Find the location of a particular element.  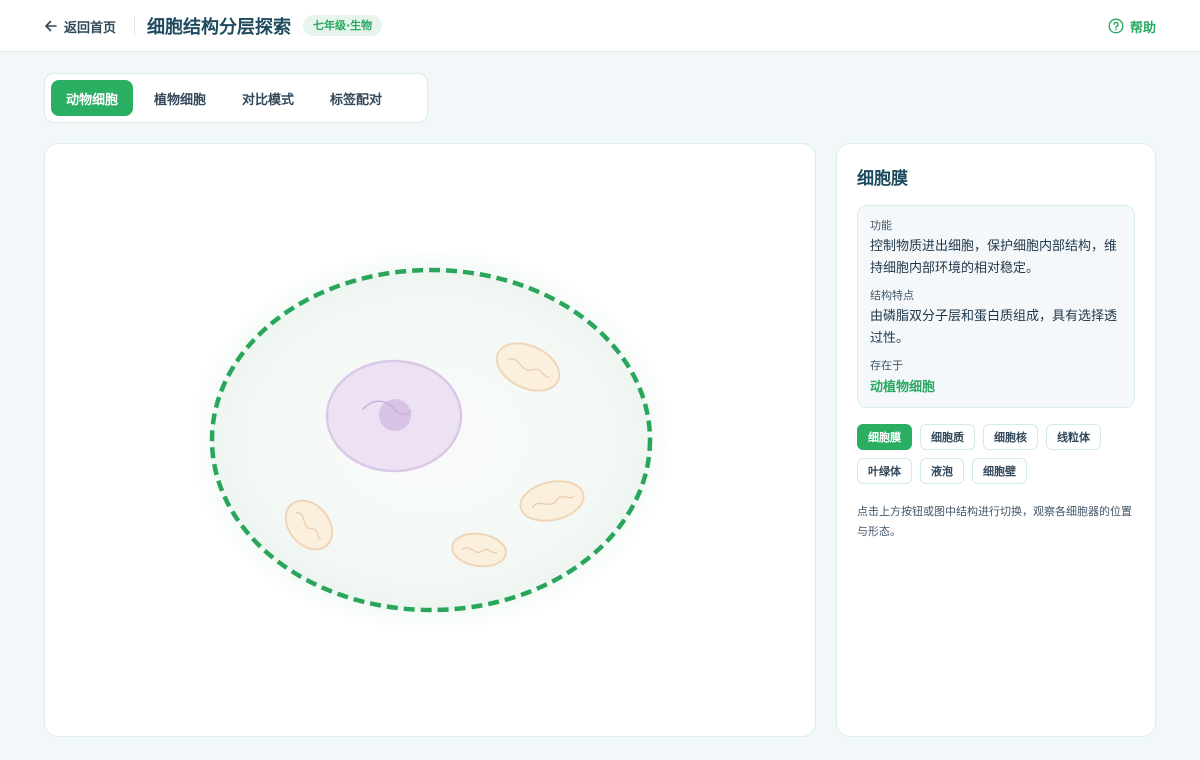

tab-label-matching: 标签配对 is located at coordinates (356, 98).